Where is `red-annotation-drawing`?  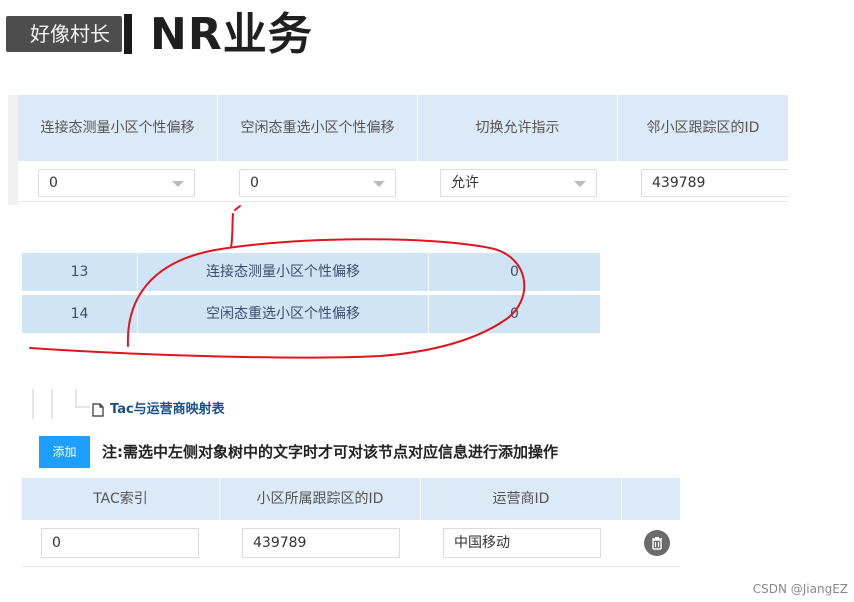
red-annotation-drawing is located at coordinates (277, 282).